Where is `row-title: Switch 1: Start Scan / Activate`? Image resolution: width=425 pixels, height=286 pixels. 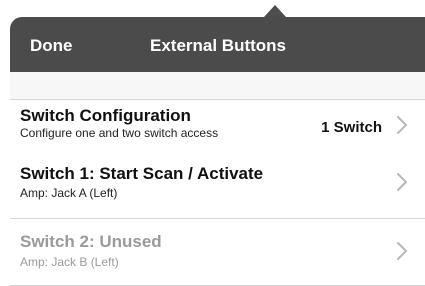
row-title: Switch 1: Start Scan / Activate is located at coordinates (142, 173).